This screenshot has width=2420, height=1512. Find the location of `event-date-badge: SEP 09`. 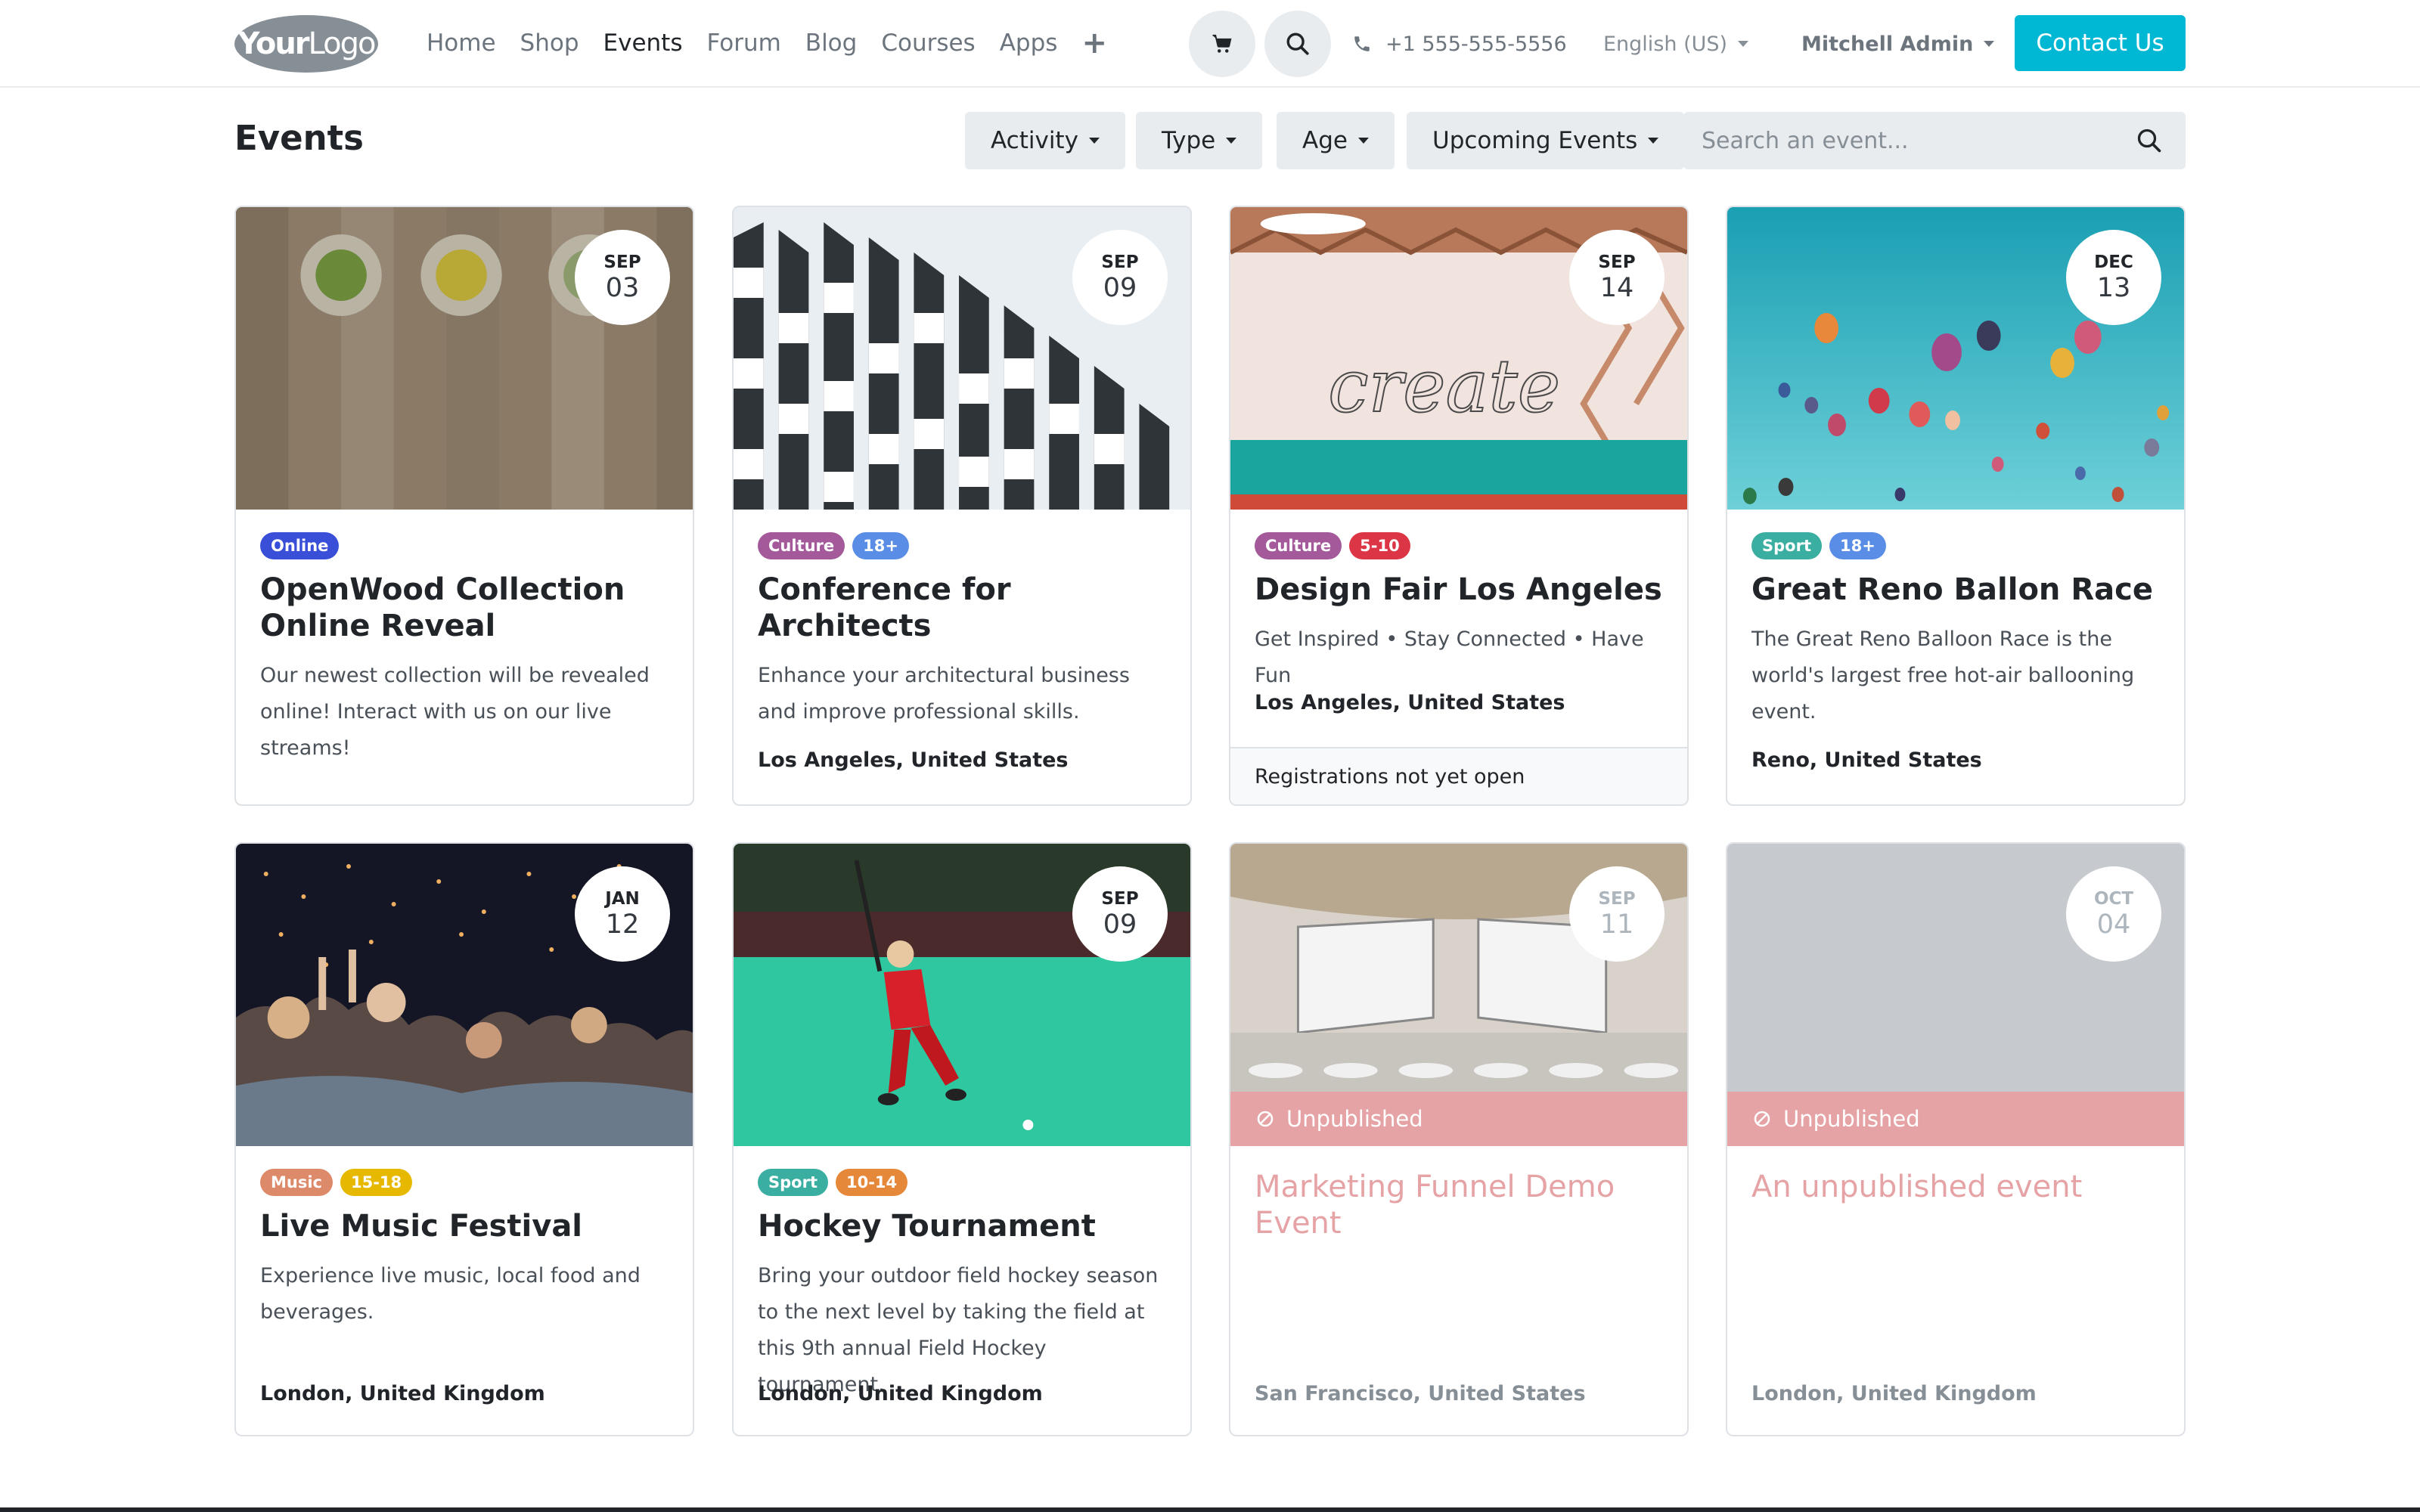

event-date-badge: SEP 09 is located at coordinates (1120, 914).